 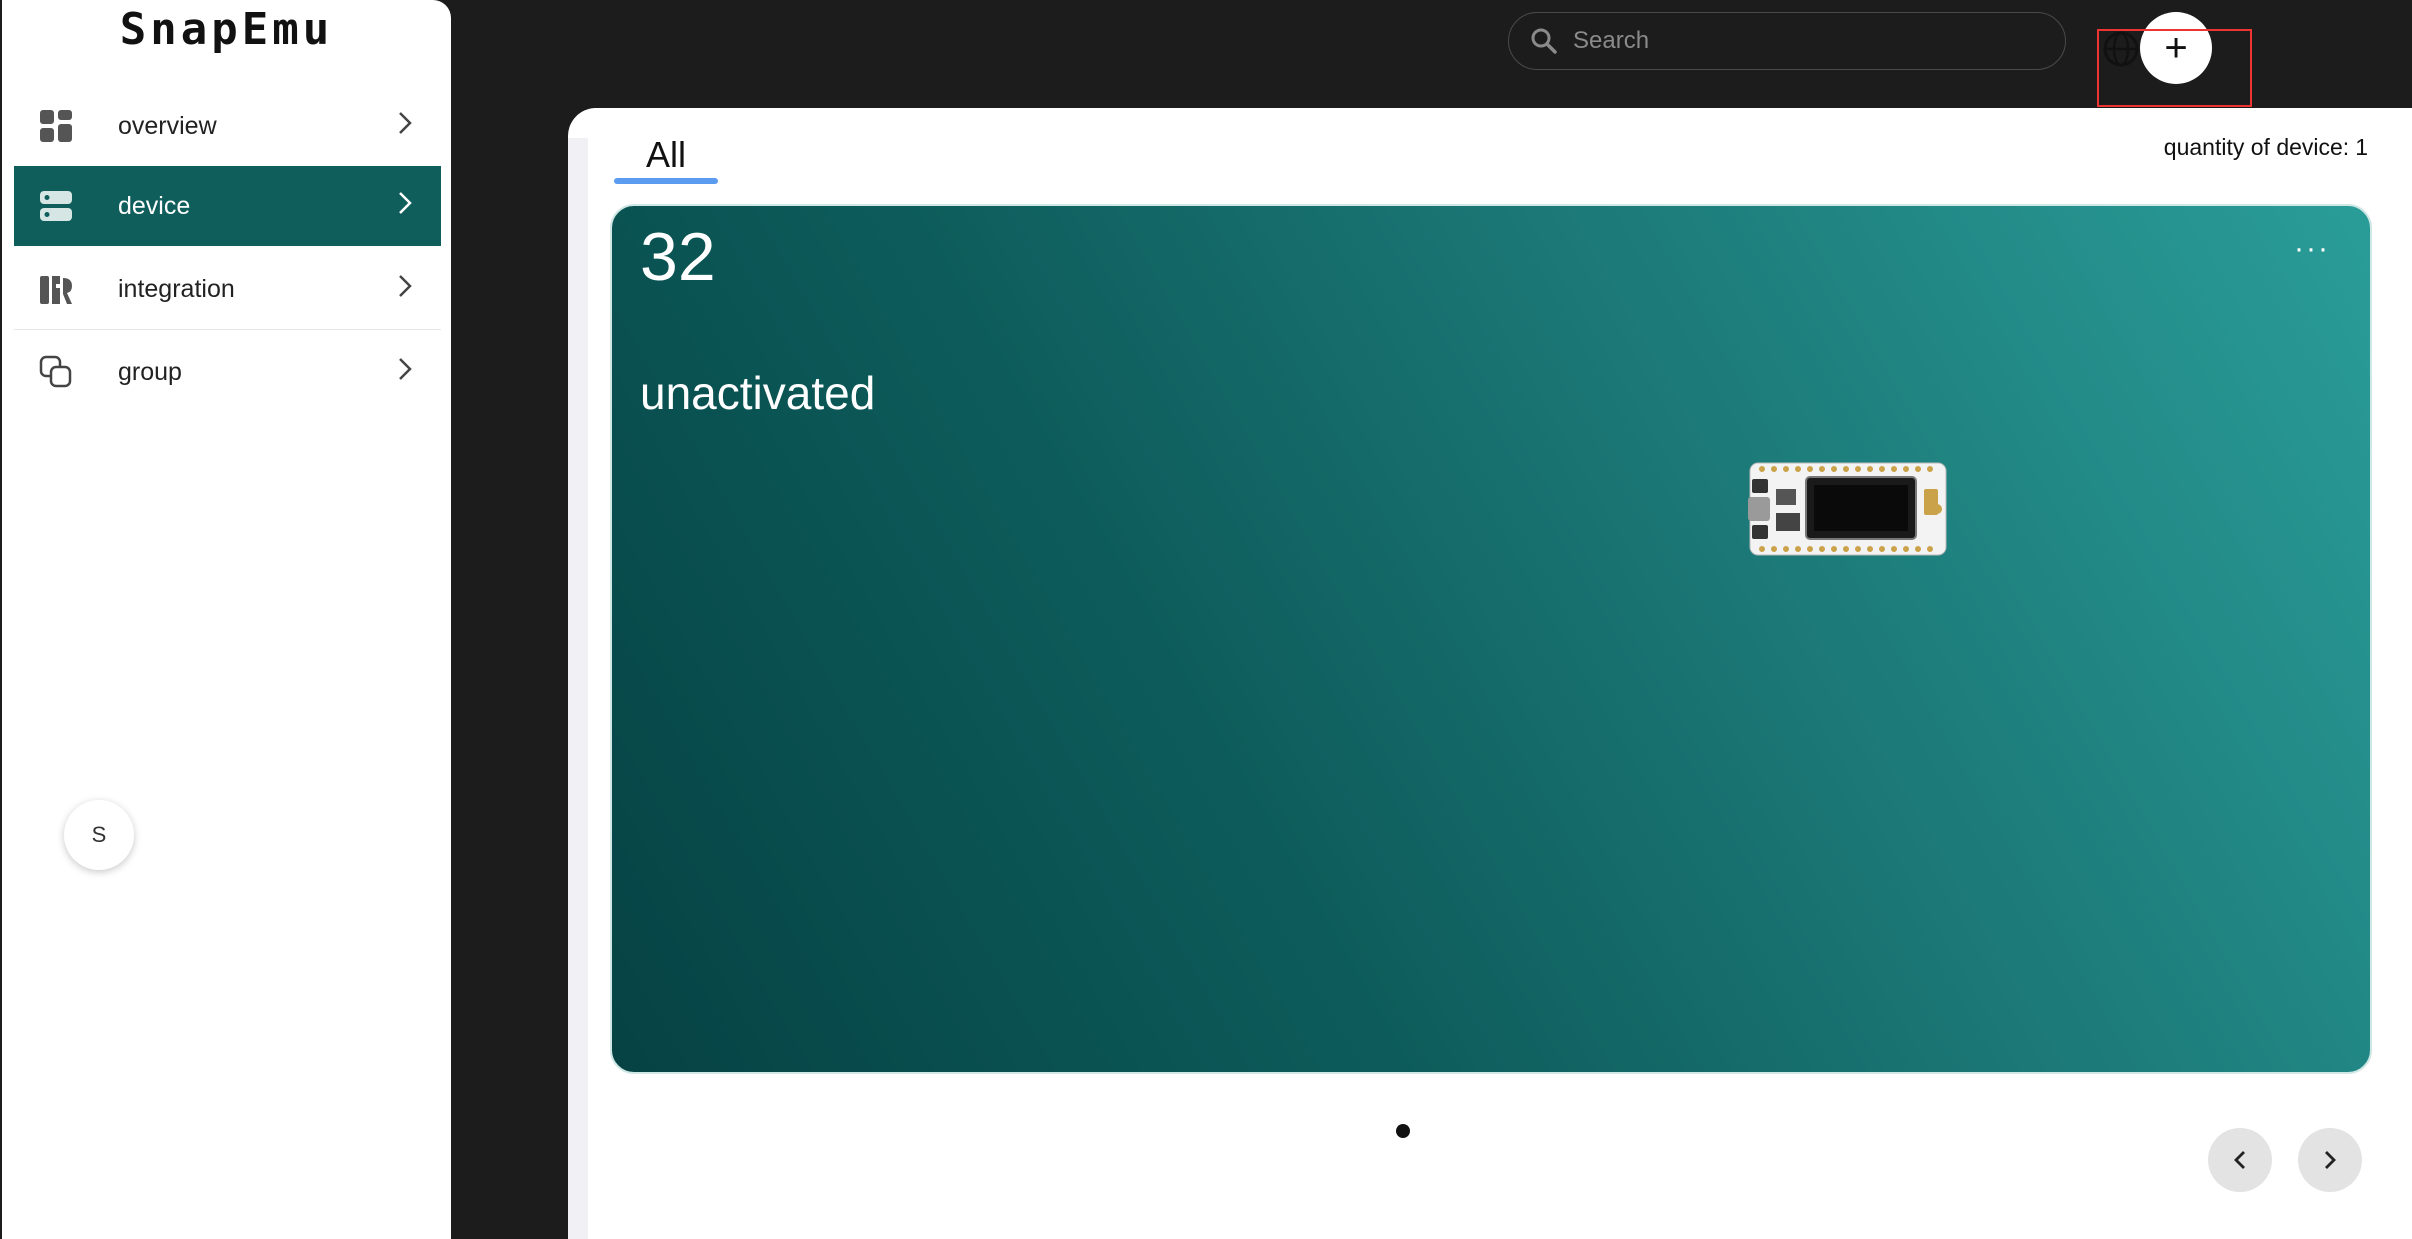 I want to click on chevron-left-icon, so click(x=2239, y=1160).